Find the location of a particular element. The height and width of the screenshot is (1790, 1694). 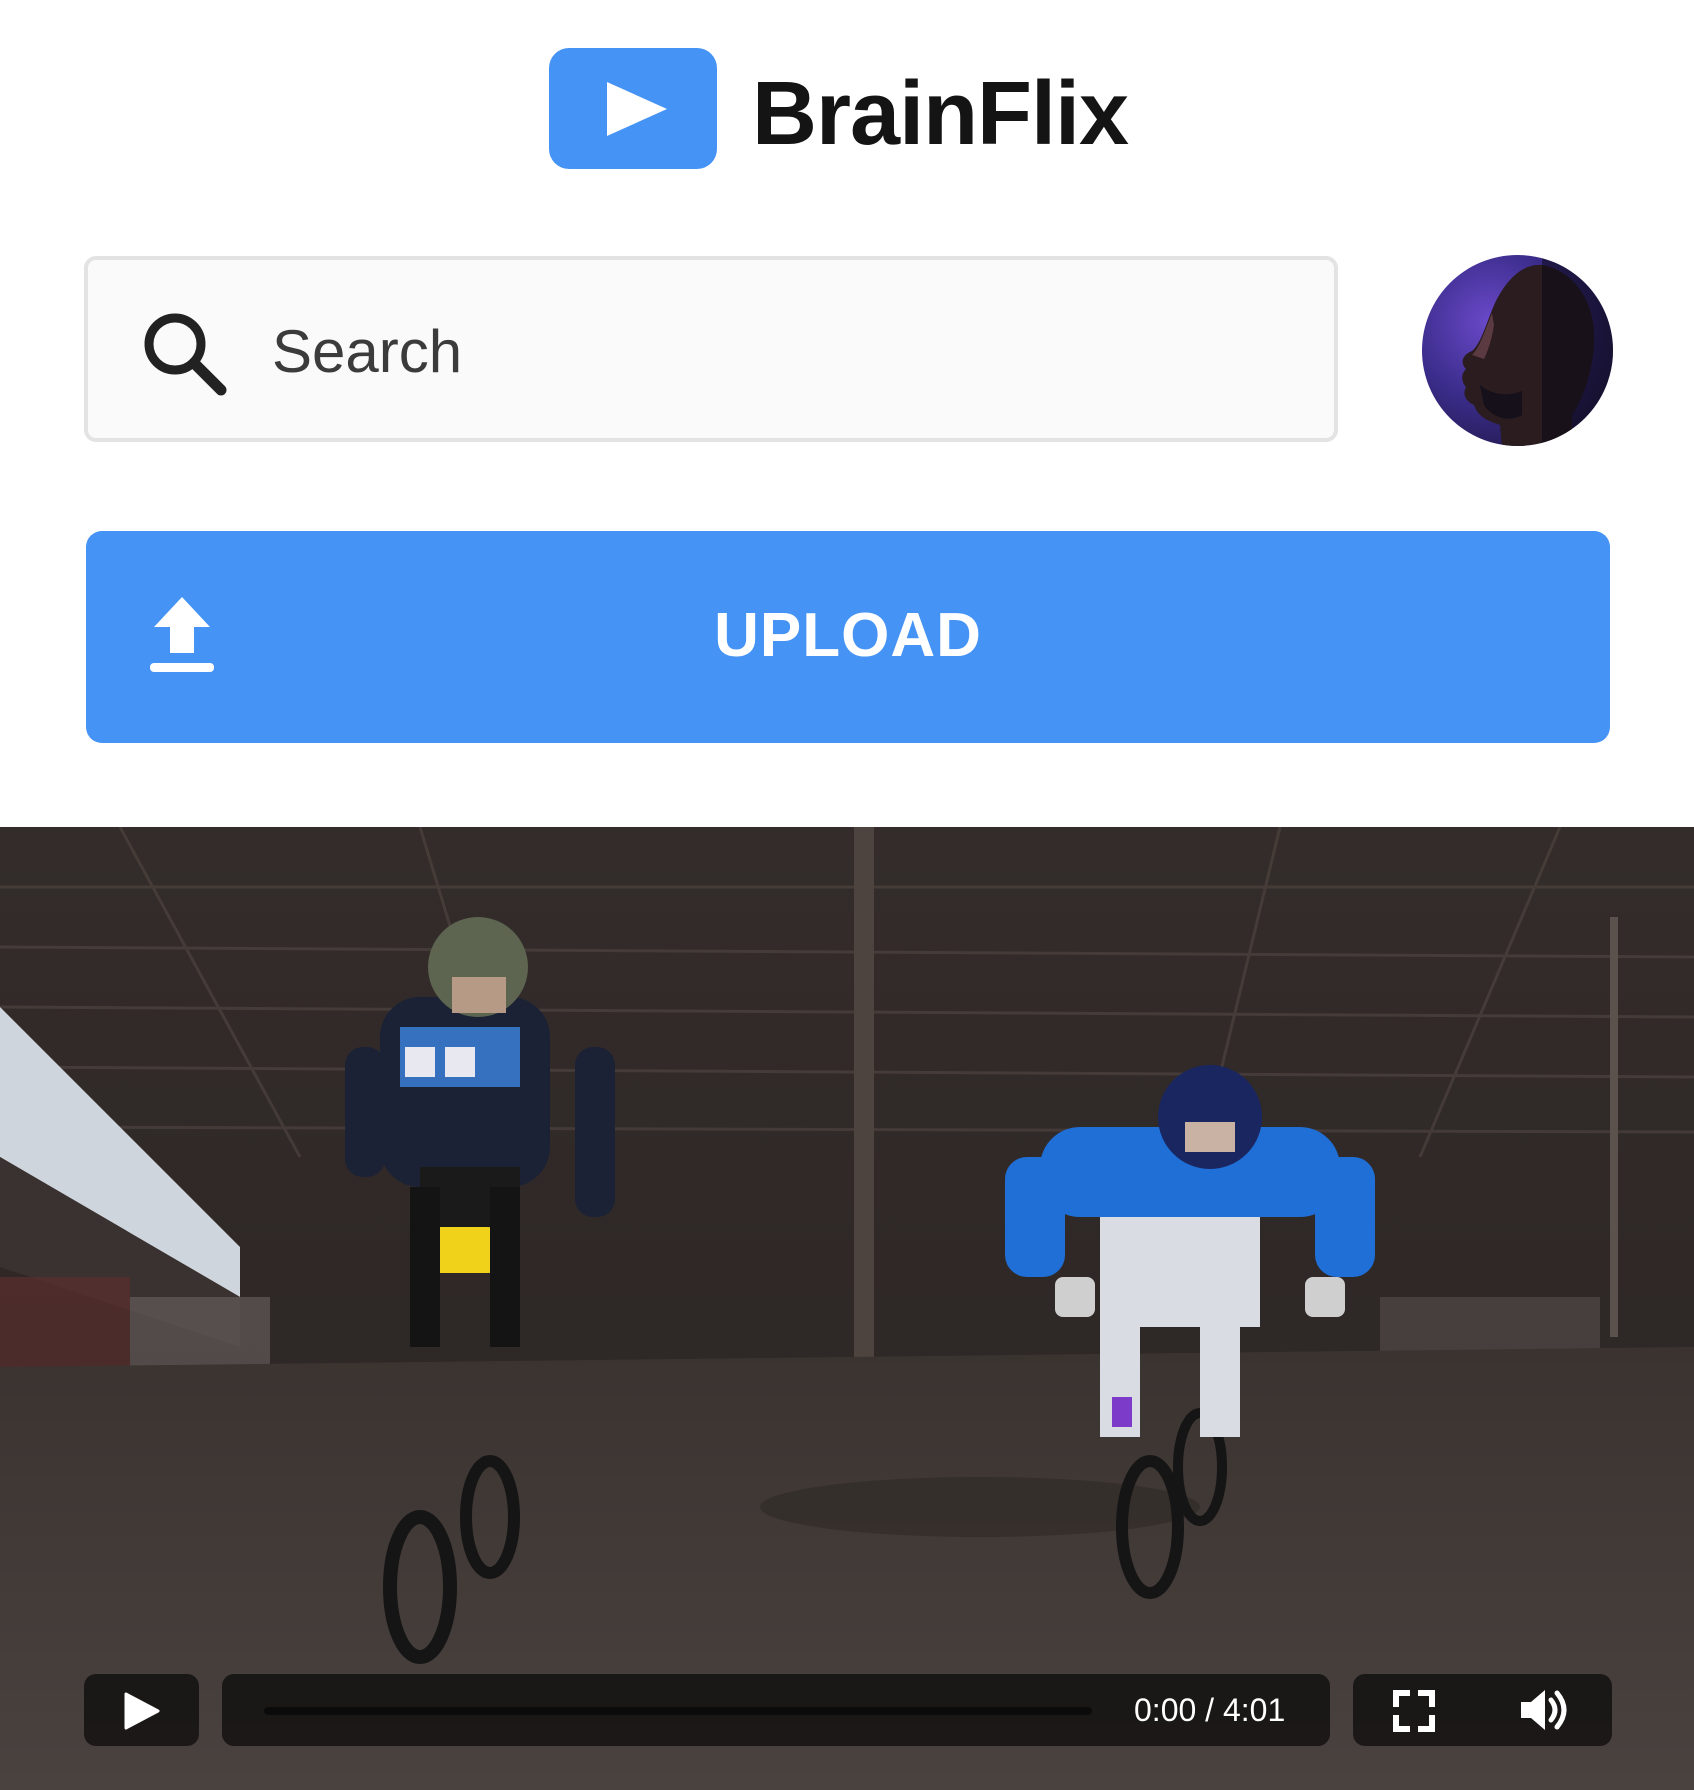

search-bar is located at coordinates (711, 349).